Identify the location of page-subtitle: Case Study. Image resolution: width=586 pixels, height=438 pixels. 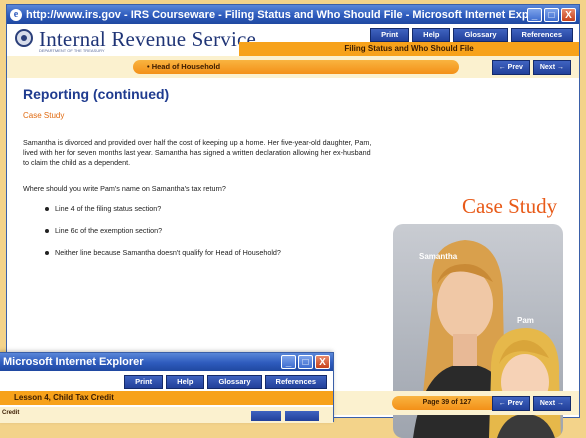
(44, 115).